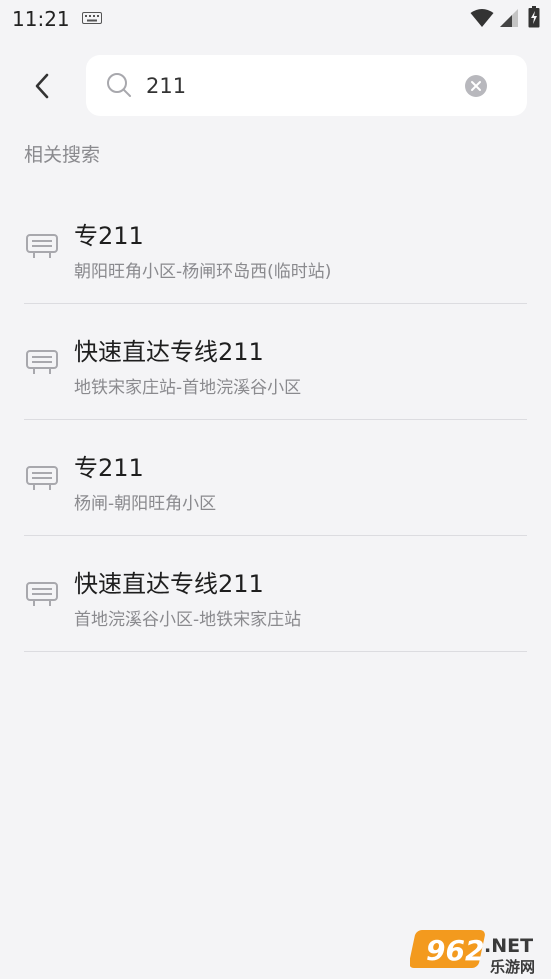  I want to click on wifi-icon, so click(482, 18).